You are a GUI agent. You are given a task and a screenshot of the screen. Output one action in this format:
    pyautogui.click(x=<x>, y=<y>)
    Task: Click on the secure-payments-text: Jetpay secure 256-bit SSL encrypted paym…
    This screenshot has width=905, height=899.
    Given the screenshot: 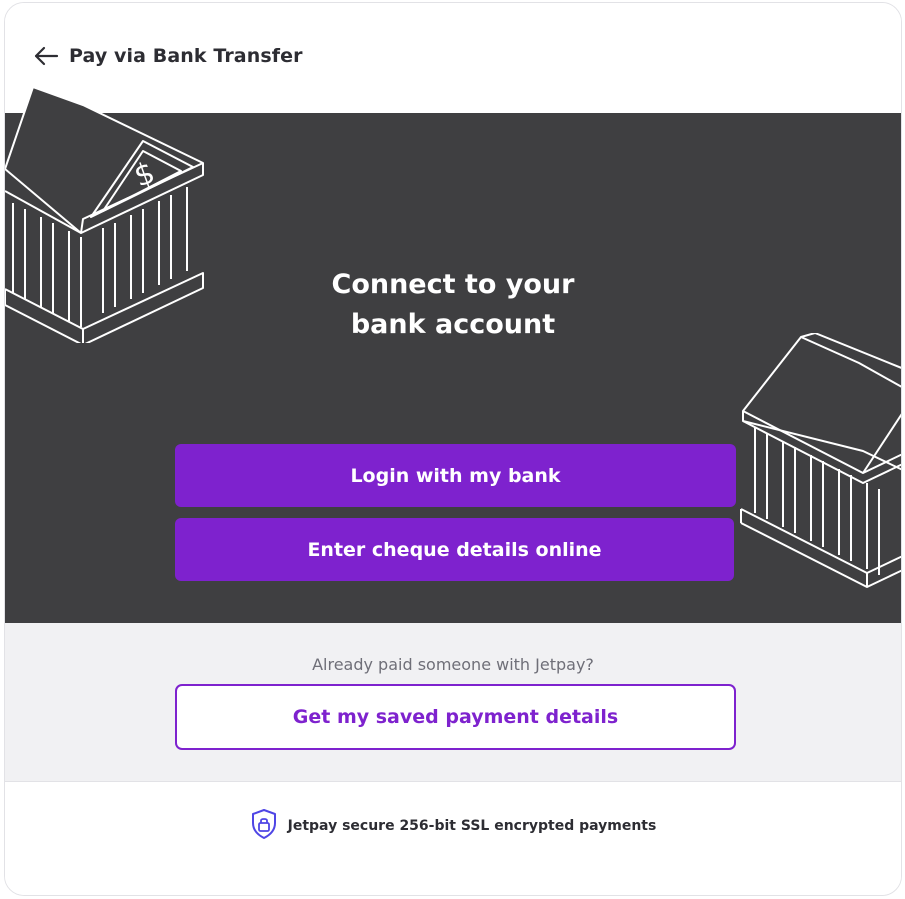 What is the action you would take?
    pyautogui.click(x=472, y=826)
    